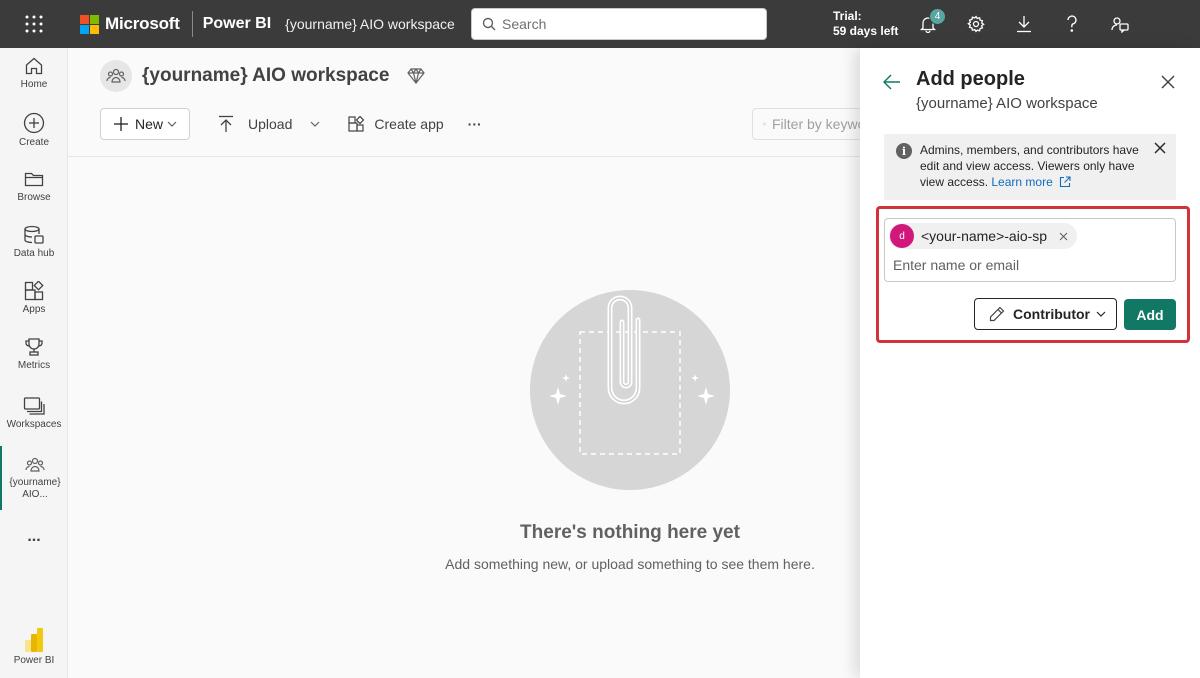 This screenshot has width=1200, height=678. Describe the element at coordinates (34, 84) in the screenshot. I see `nav-label: Home` at that location.